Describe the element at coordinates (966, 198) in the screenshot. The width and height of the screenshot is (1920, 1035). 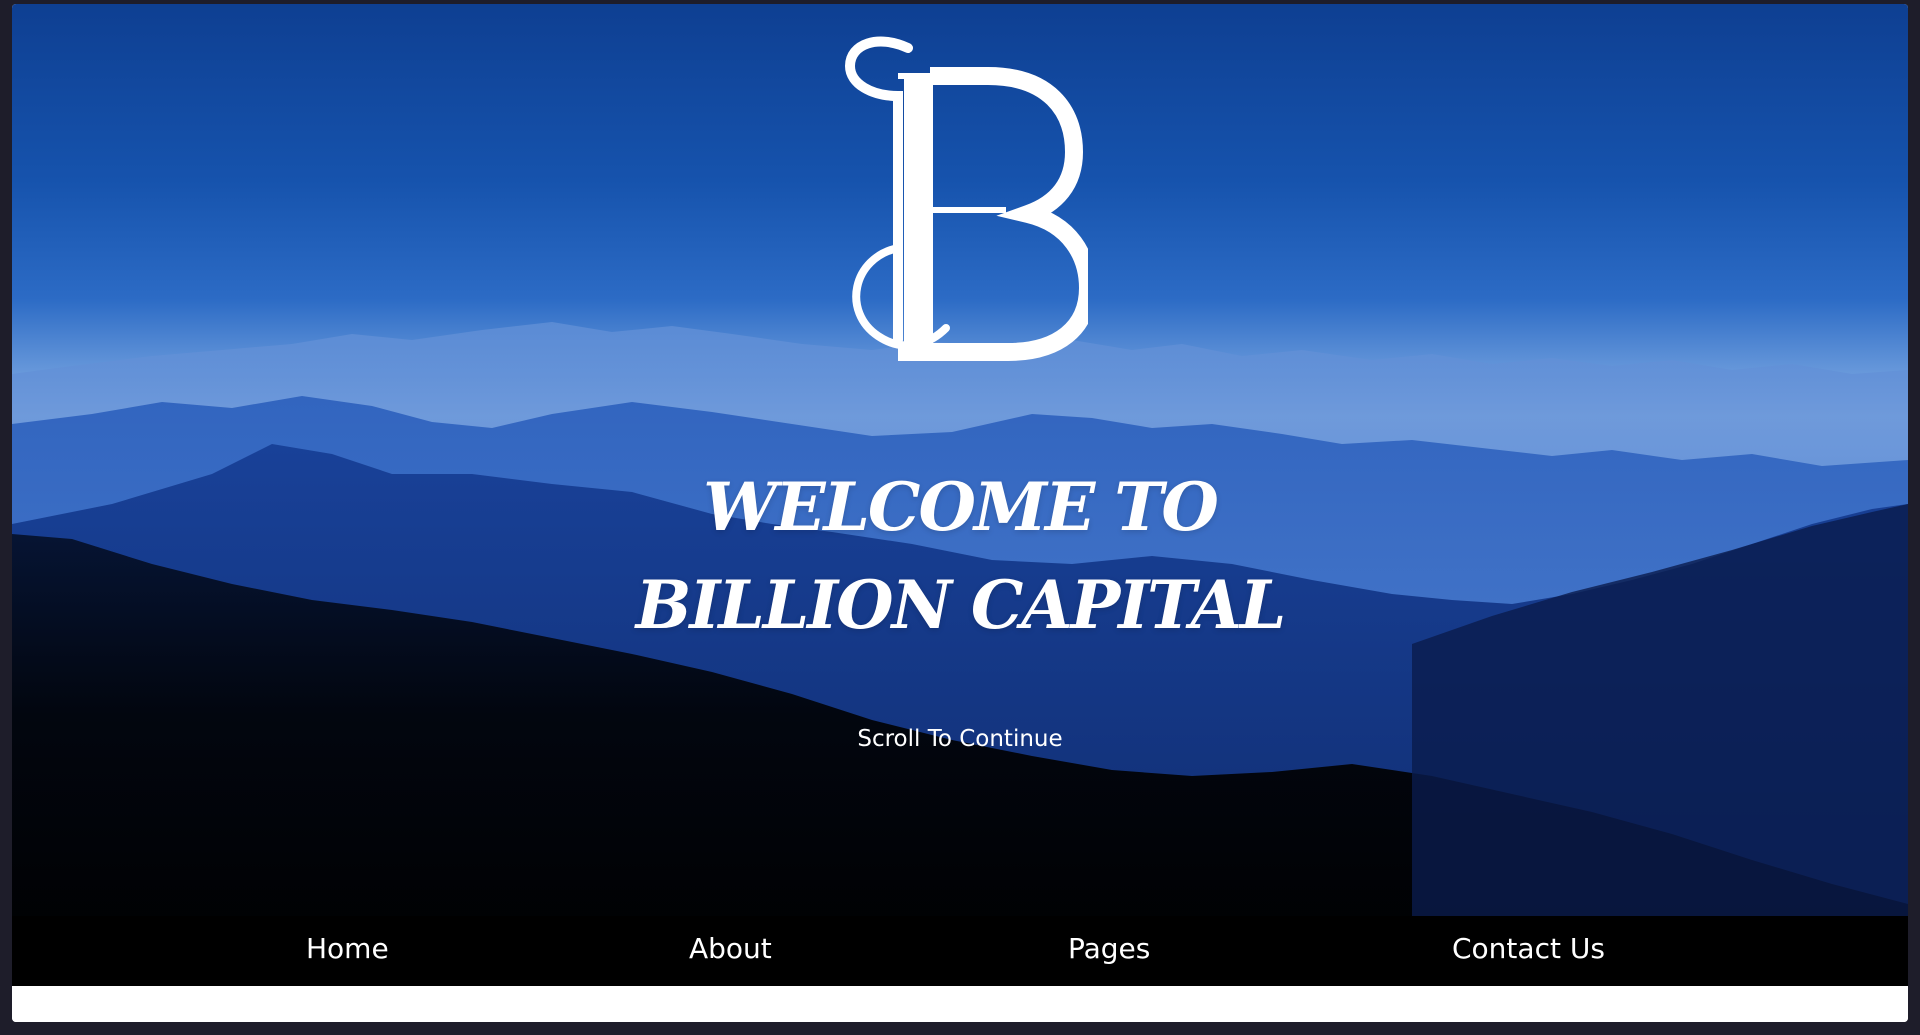
I see `billion-capital-logo-icon` at that location.